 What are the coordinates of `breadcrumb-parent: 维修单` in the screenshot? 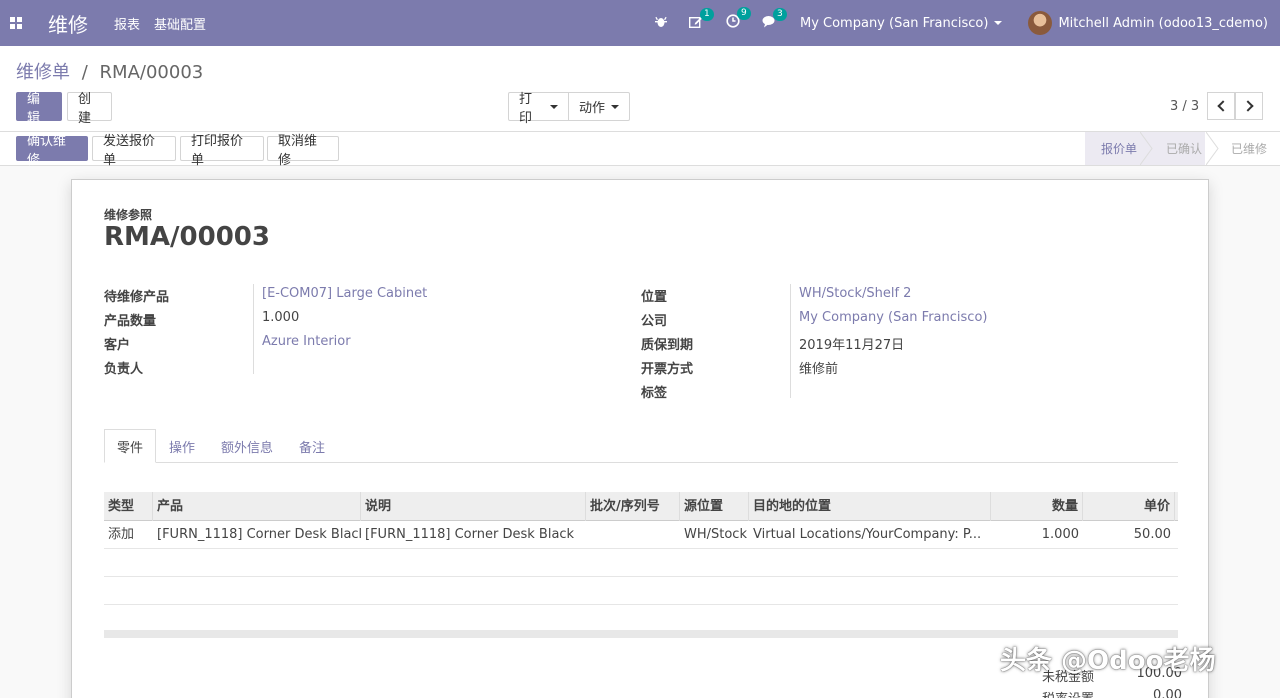 It's located at (43, 72).